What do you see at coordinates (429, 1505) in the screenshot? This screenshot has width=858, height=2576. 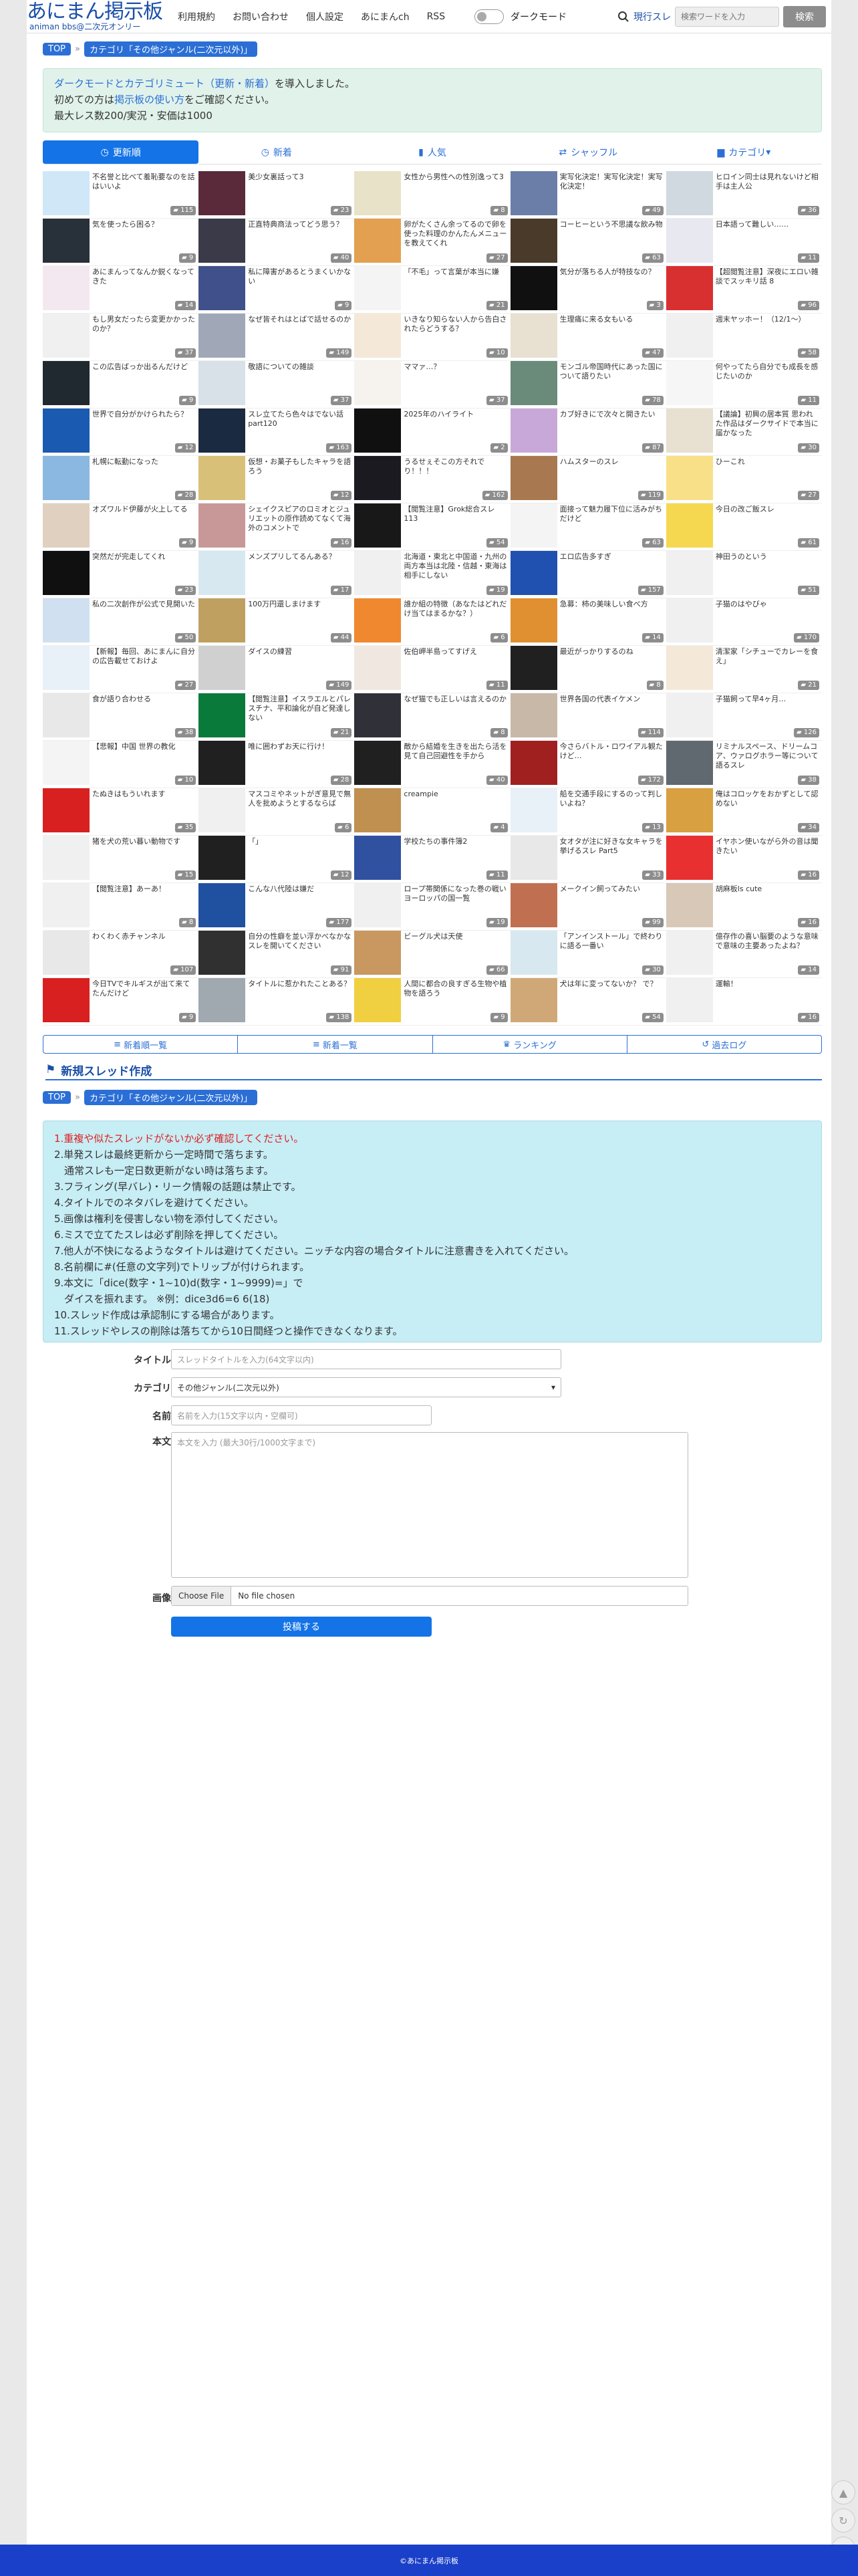 I see `body-textarea: 本文を入力 (最大30行/1000文字まで)` at bounding box center [429, 1505].